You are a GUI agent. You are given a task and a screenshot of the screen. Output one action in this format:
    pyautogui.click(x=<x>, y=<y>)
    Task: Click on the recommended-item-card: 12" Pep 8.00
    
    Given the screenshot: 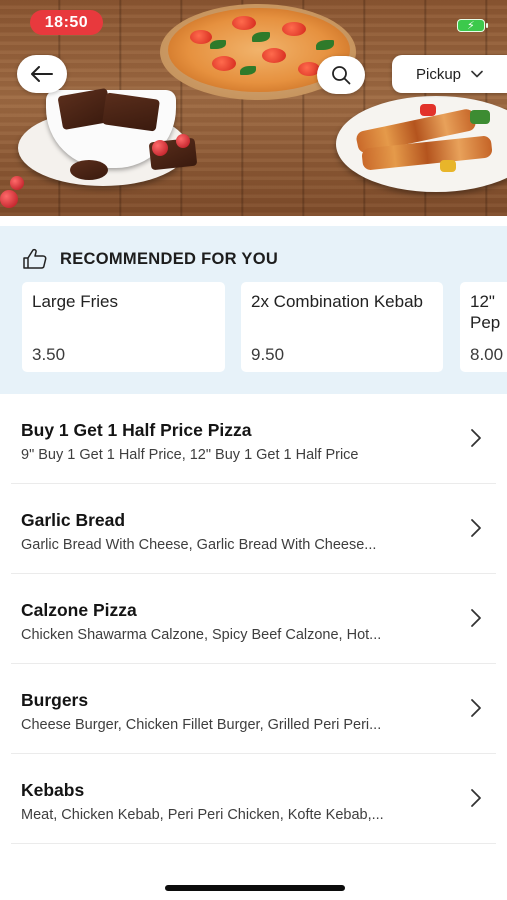 What is the action you would take?
    pyautogui.click(x=483, y=327)
    